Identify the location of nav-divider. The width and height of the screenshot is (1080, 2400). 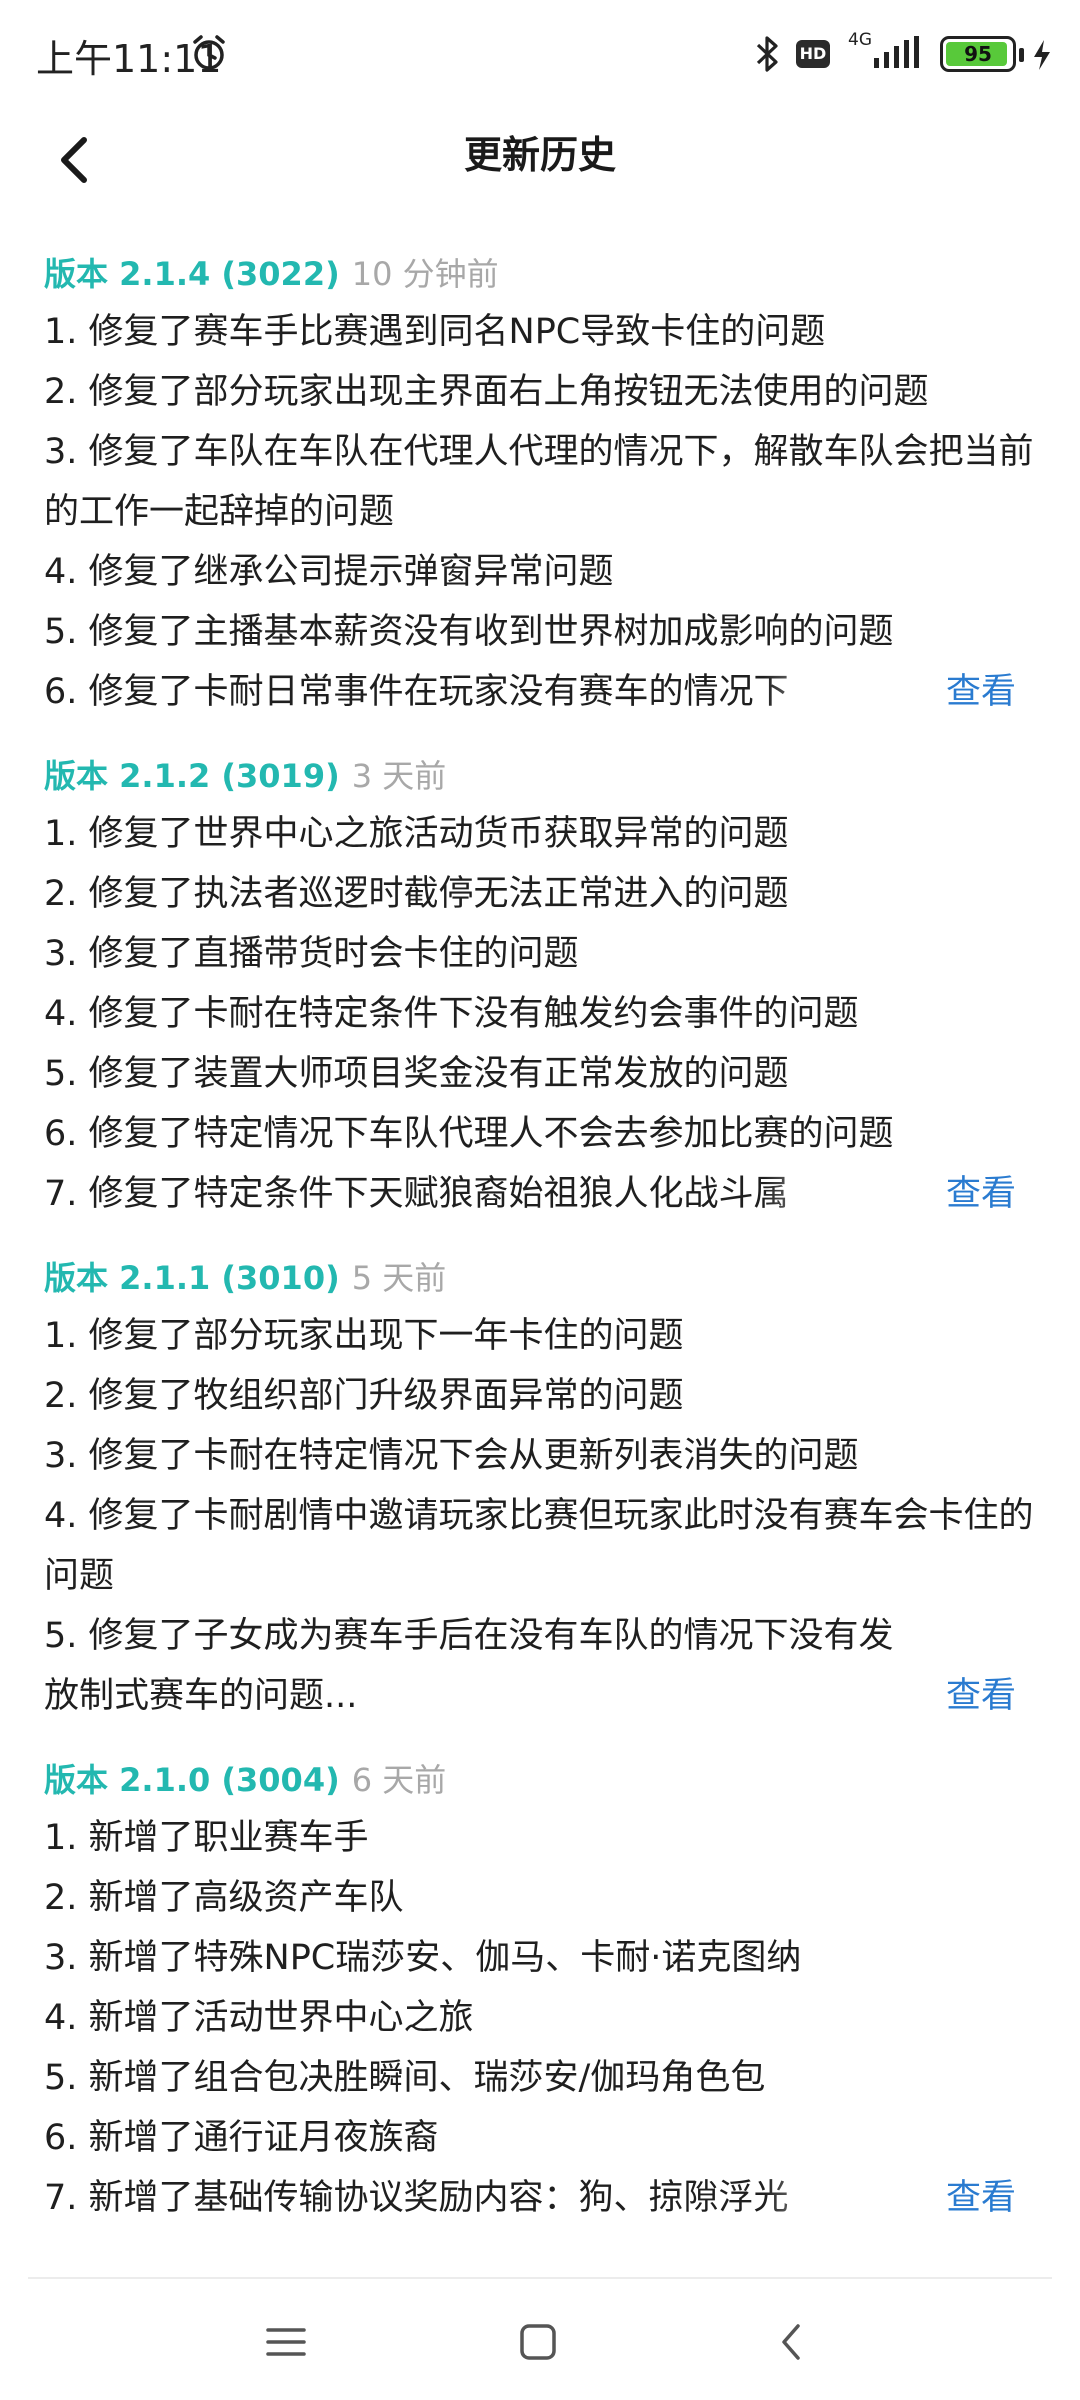
(540, 2278).